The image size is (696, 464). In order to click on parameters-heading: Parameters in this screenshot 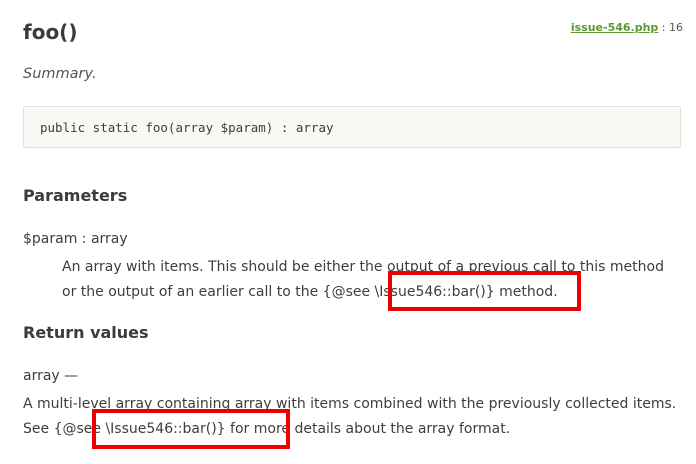, I will do `click(75, 195)`.